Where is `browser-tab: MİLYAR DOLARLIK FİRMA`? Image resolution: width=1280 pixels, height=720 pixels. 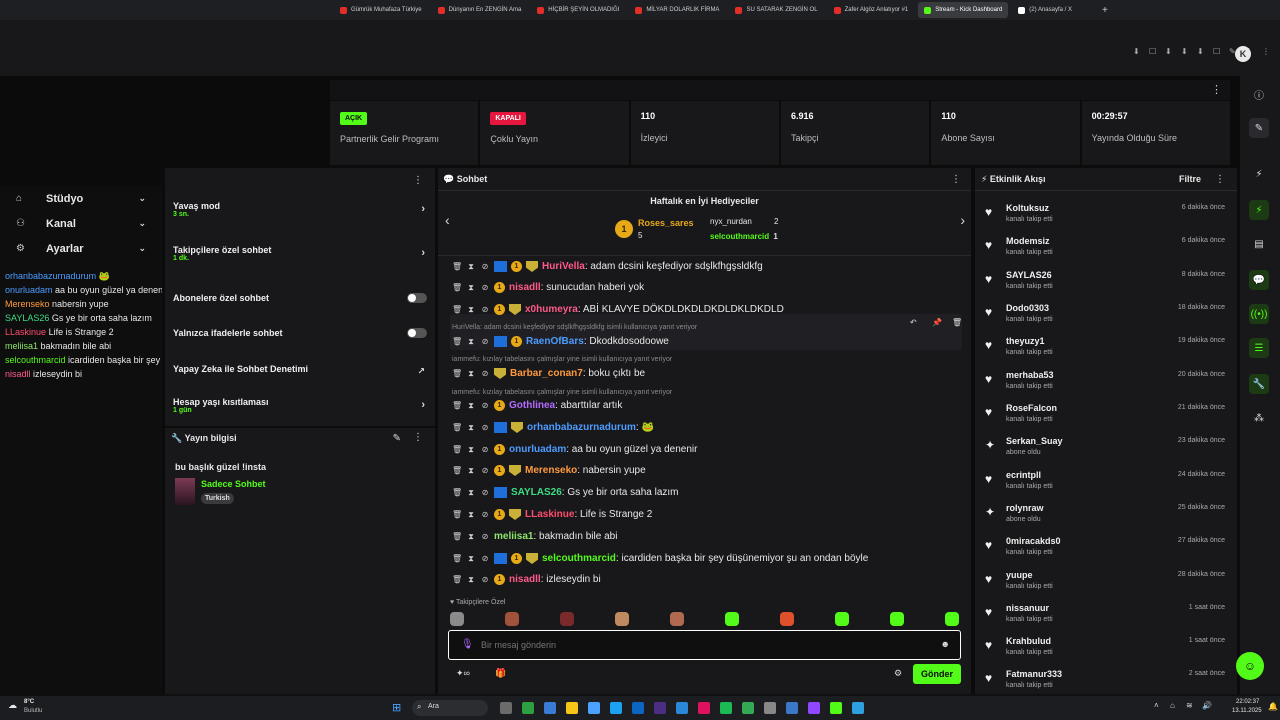 browser-tab: MİLYAR DOLARLIK FİRMA is located at coordinates (677, 10).